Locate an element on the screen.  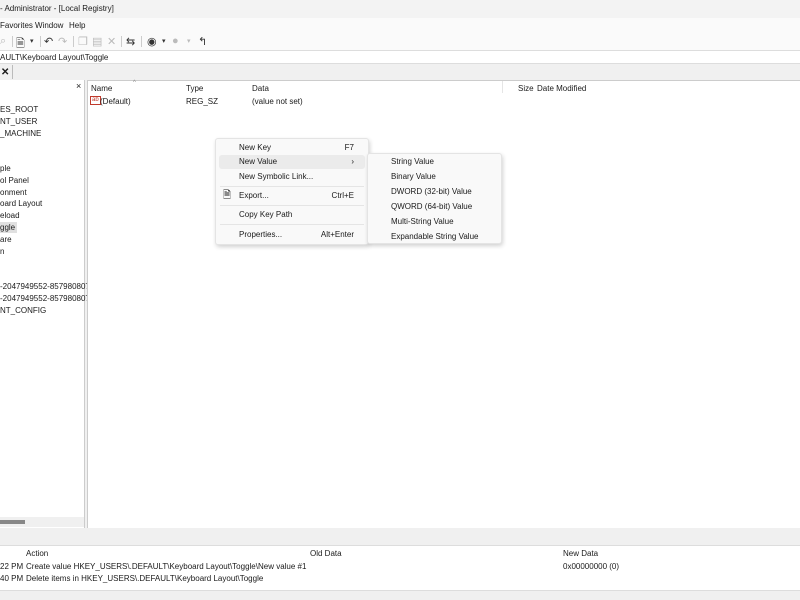
column-header-size: Size is located at coordinates (526, 88).